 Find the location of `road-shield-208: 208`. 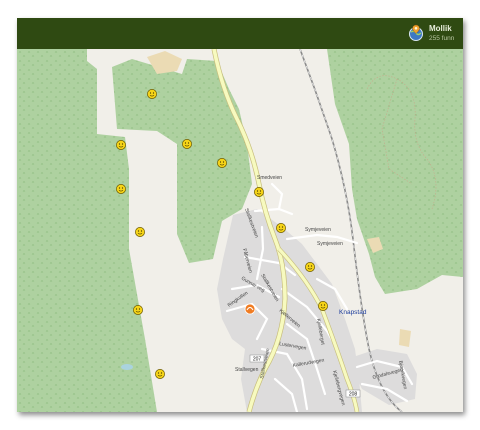

road-shield-208: 208 is located at coordinates (353, 393).